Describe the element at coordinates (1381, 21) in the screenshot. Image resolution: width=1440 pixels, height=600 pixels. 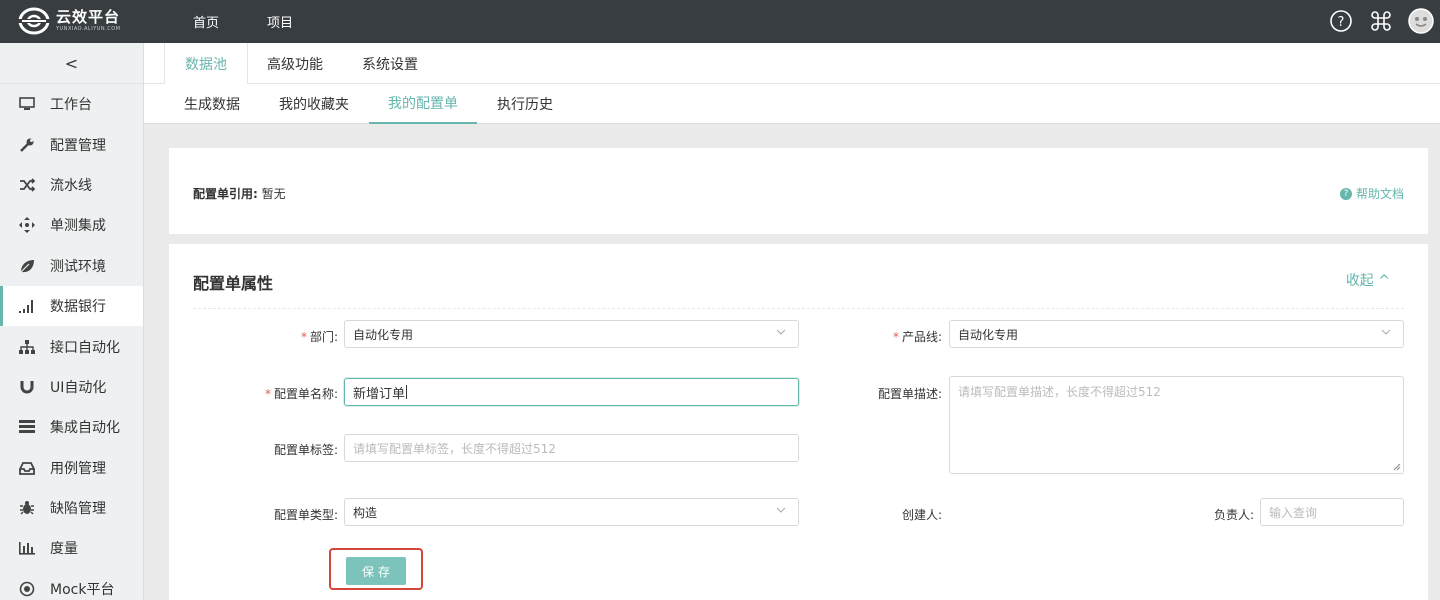
I see `command-icon` at that location.